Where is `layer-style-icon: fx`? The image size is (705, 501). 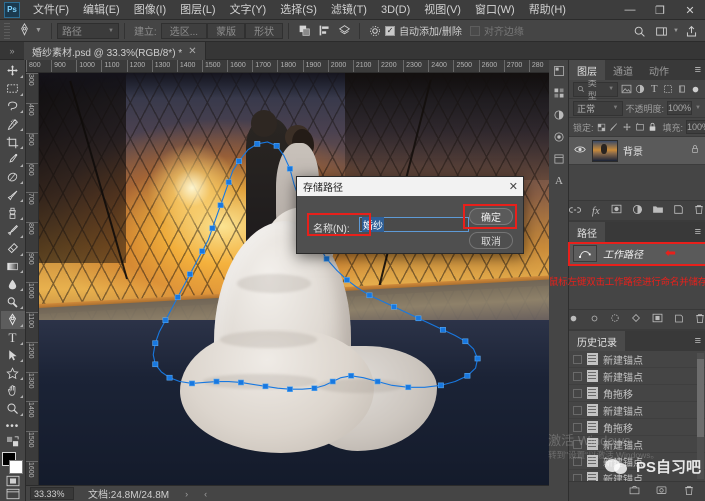 layer-style-icon: fx is located at coordinates (596, 211).